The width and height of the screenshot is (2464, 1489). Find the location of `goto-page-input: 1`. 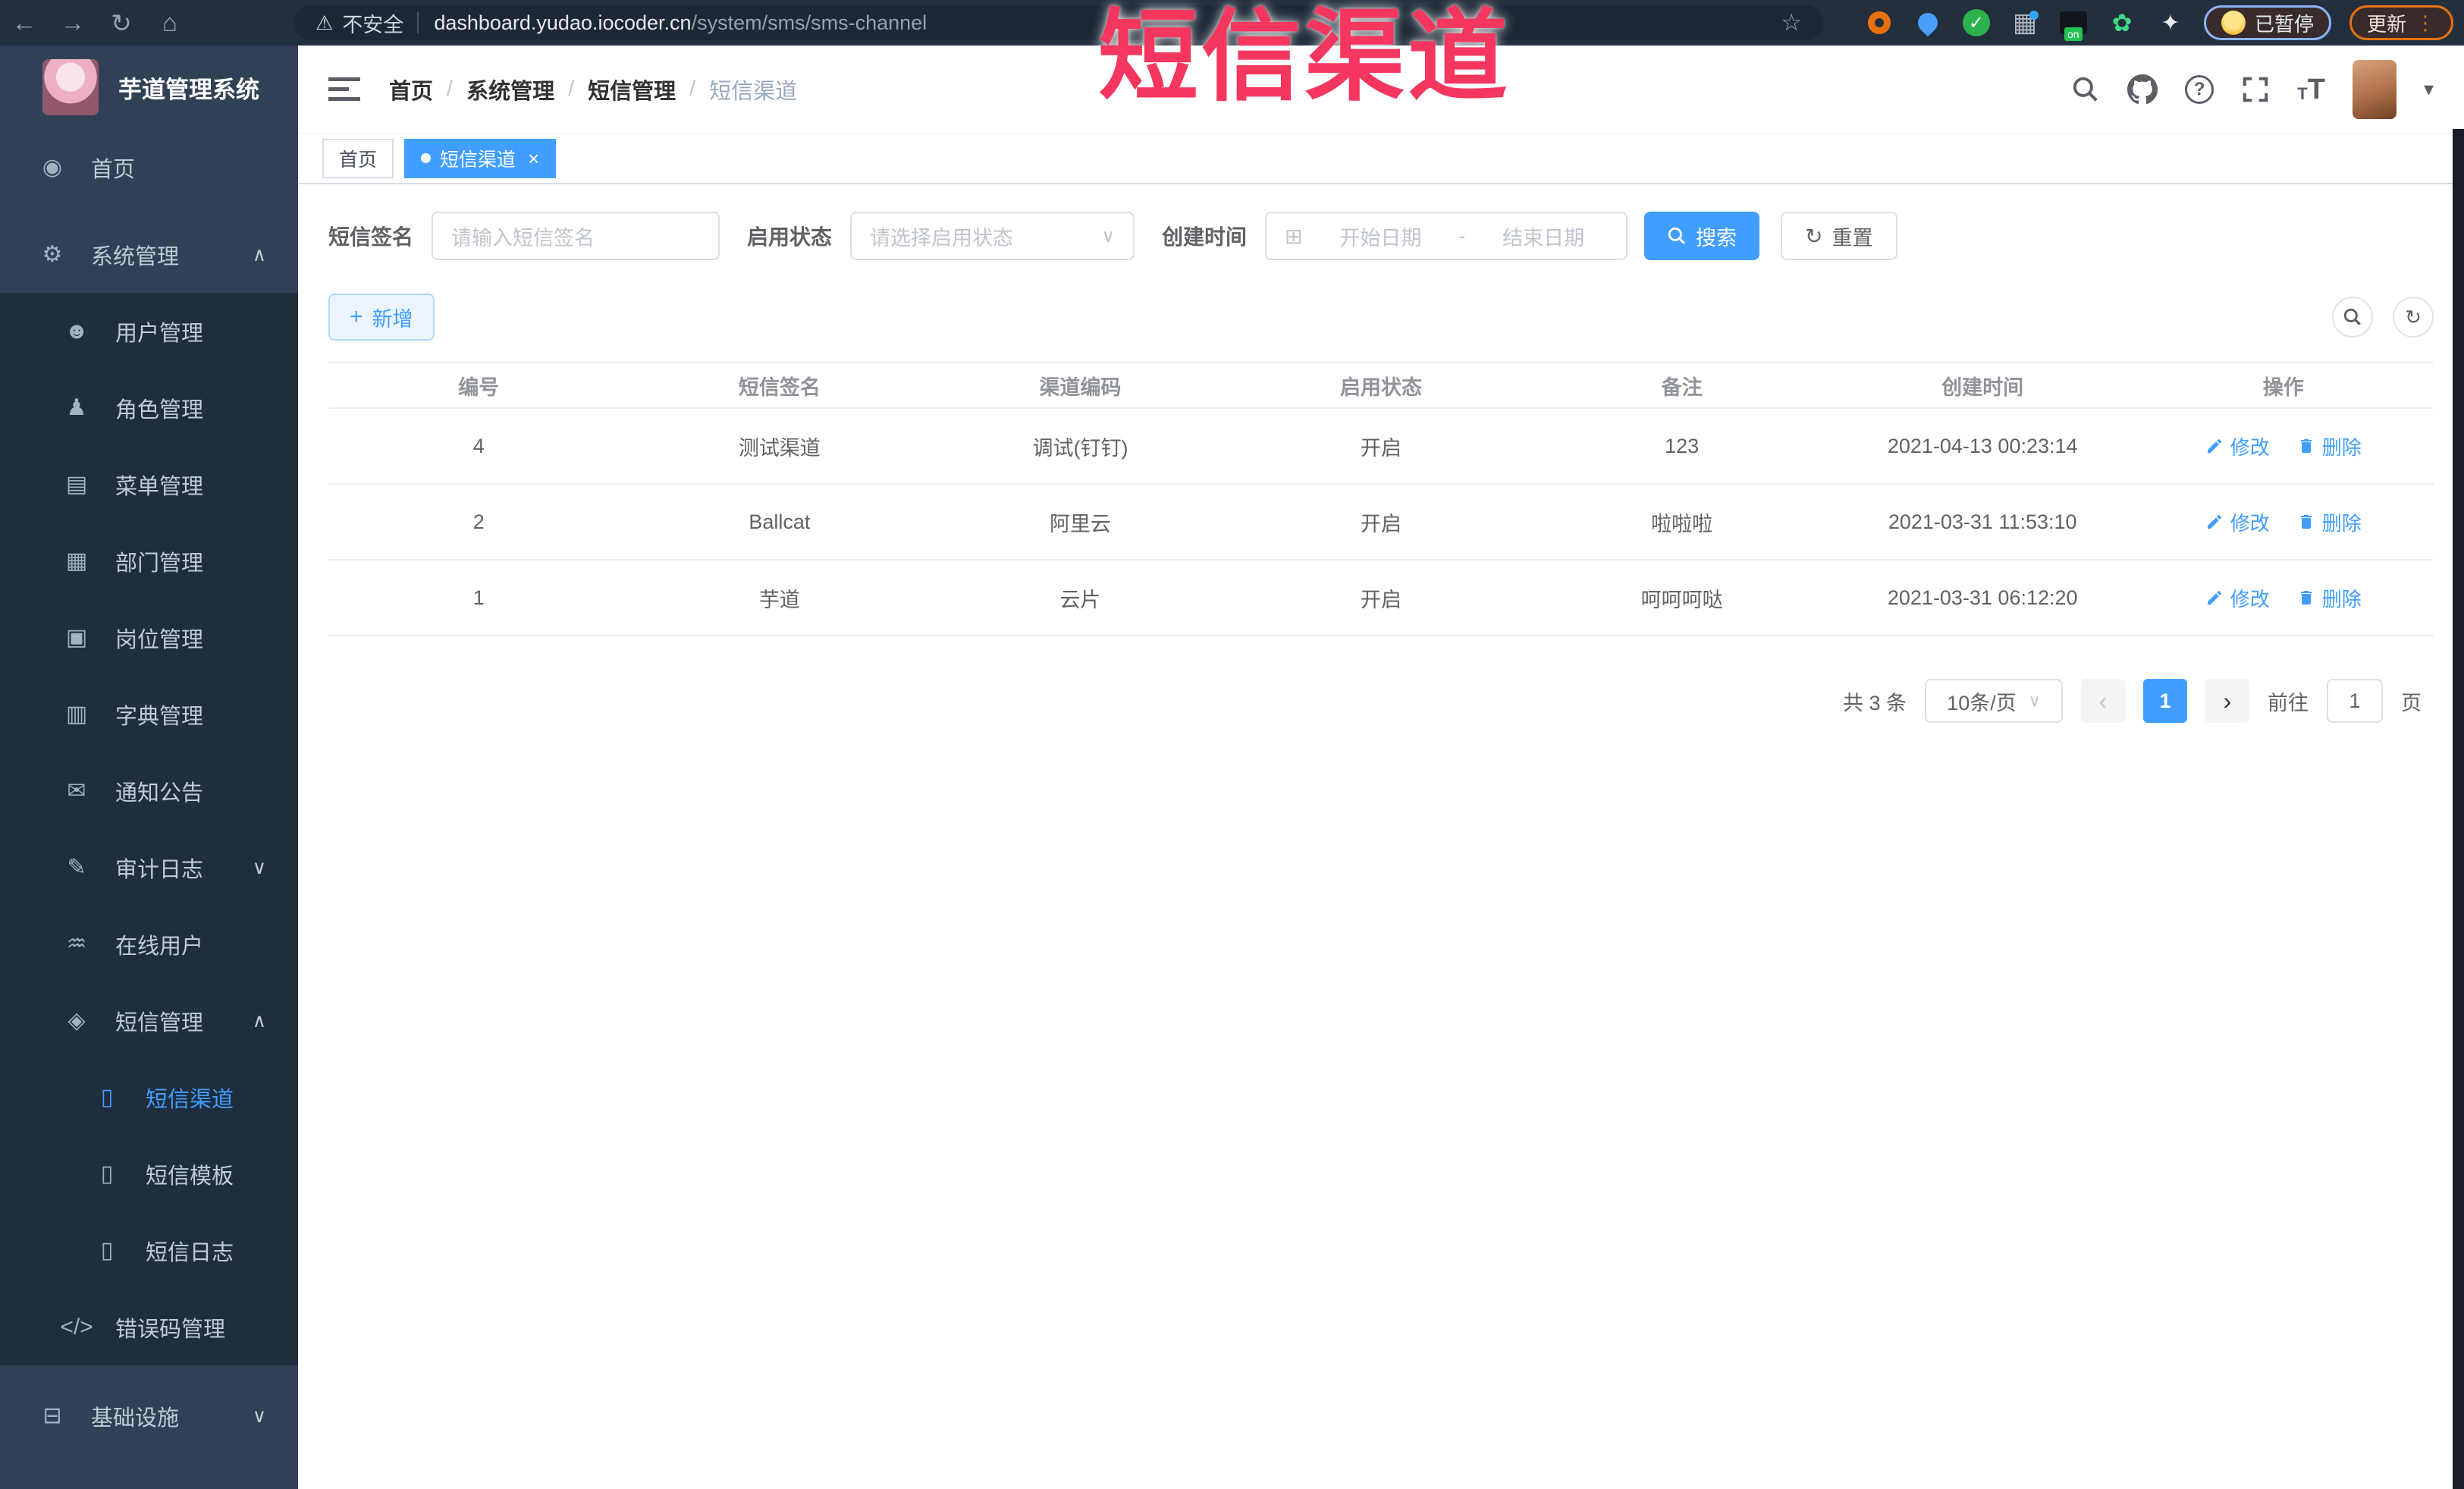

goto-page-input: 1 is located at coordinates (2355, 701).